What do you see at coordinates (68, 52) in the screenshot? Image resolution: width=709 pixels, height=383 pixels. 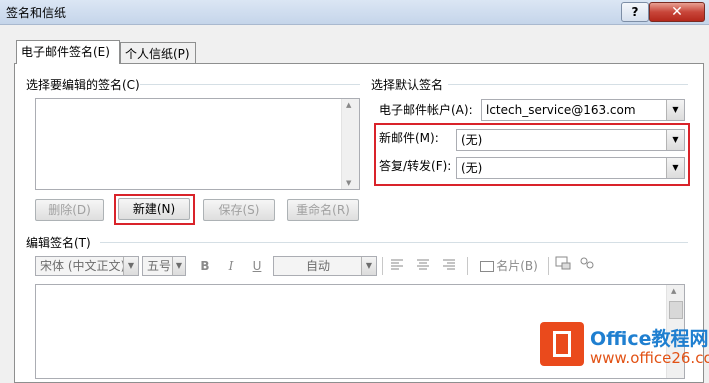 I see `tab-email-signature: 电子邮件签名(E)` at bounding box center [68, 52].